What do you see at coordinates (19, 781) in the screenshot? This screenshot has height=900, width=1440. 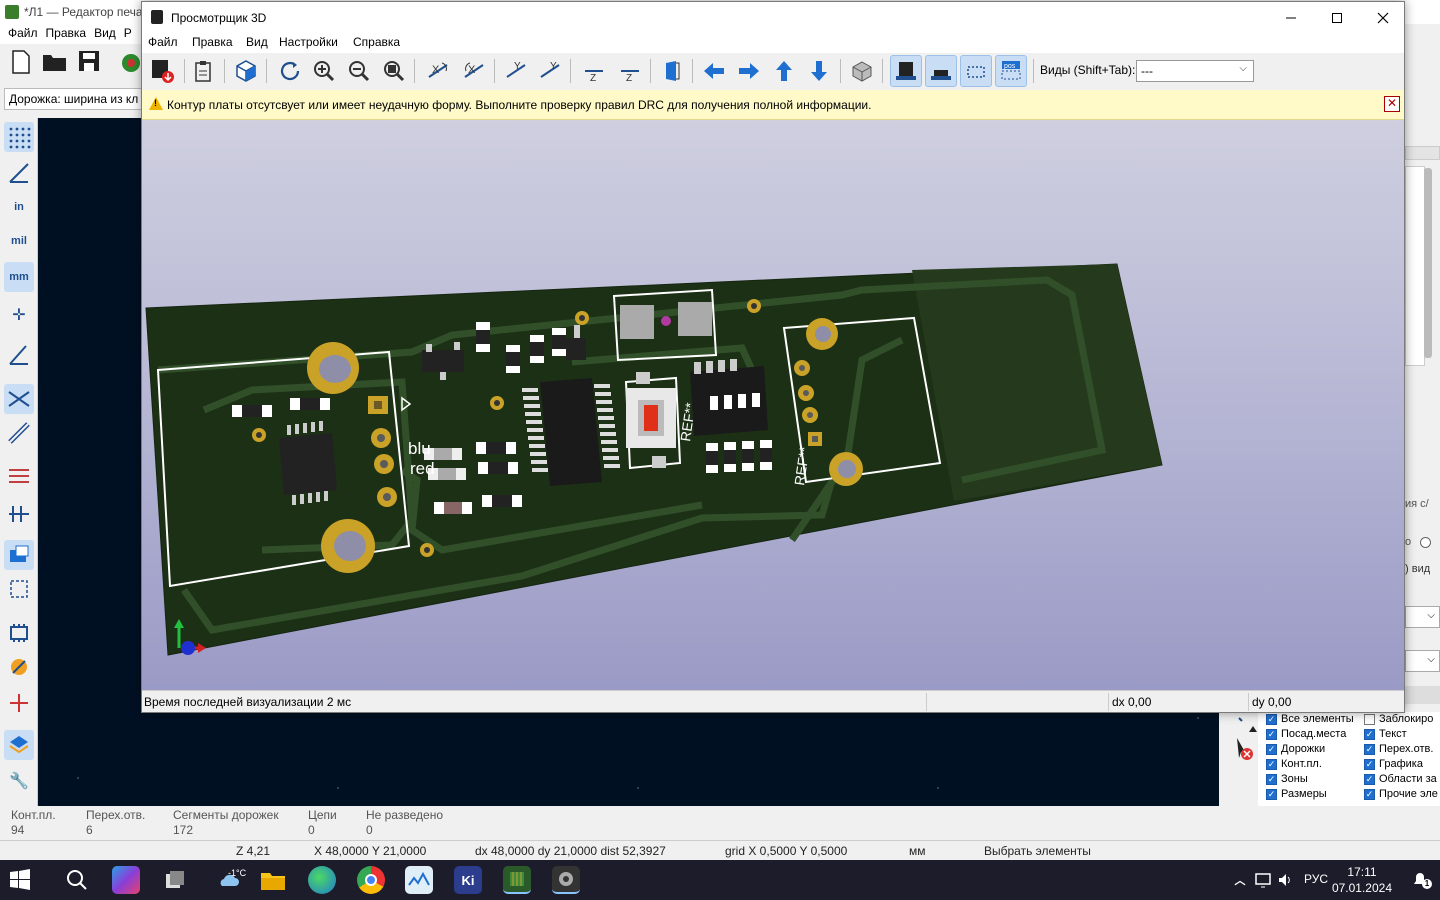 I see `tools-icon: 🔧` at bounding box center [19, 781].